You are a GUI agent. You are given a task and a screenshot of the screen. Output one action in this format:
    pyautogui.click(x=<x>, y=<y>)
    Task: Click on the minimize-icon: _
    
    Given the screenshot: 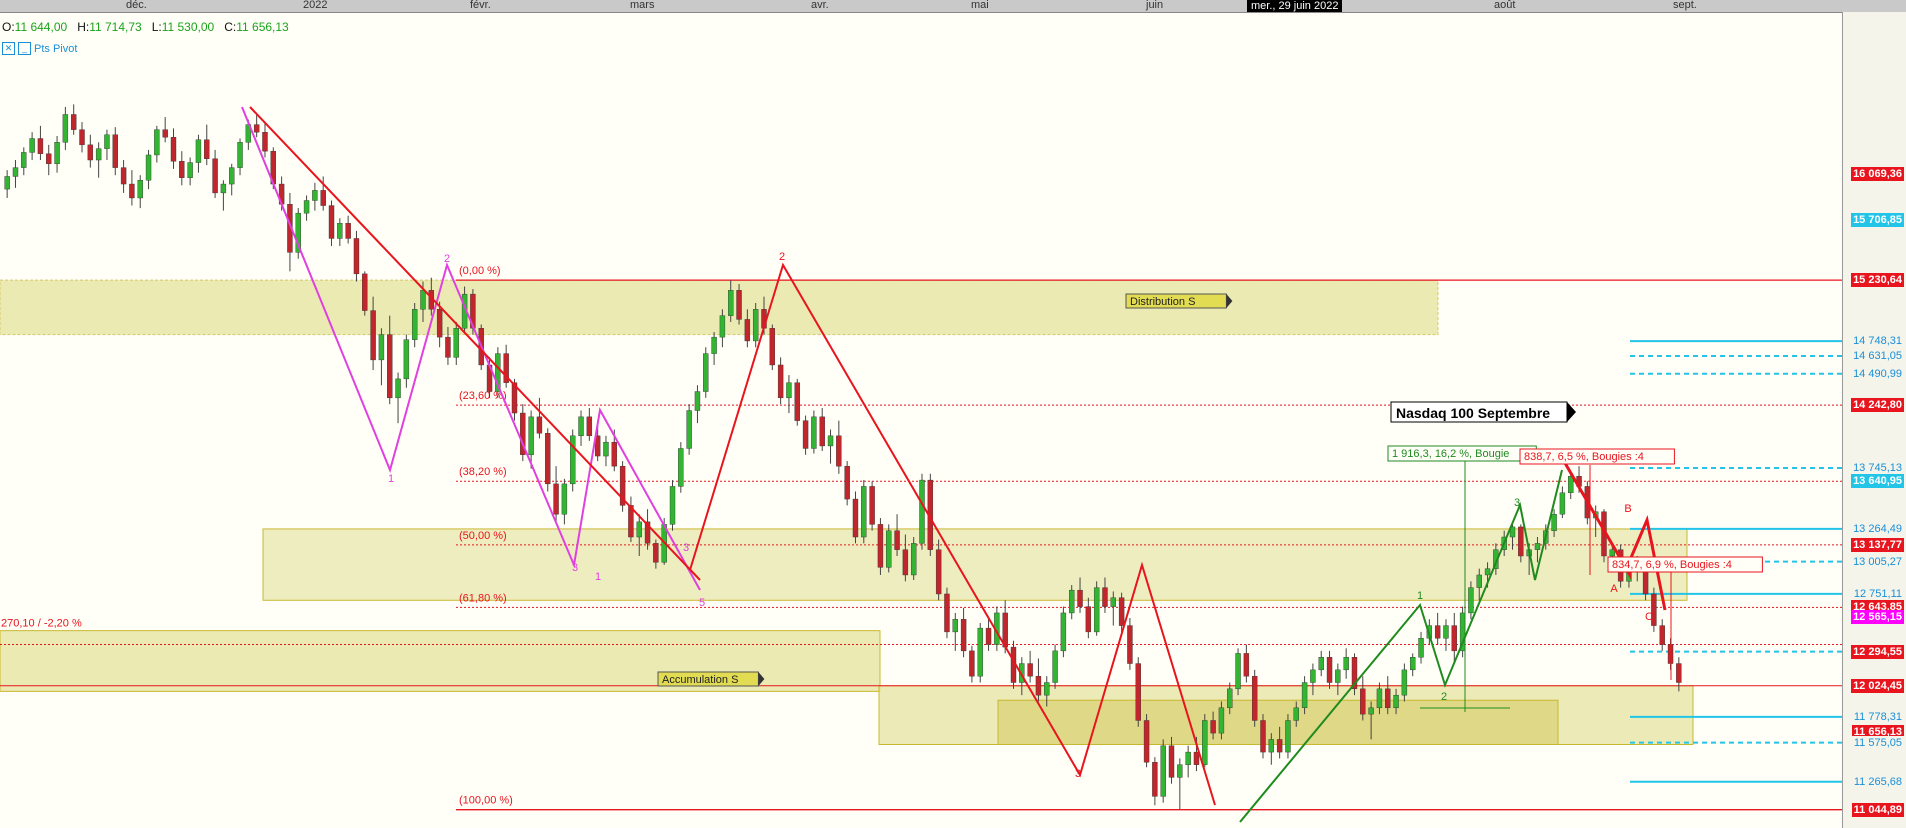 What is the action you would take?
    pyautogui.click(x=24, y=48)
    